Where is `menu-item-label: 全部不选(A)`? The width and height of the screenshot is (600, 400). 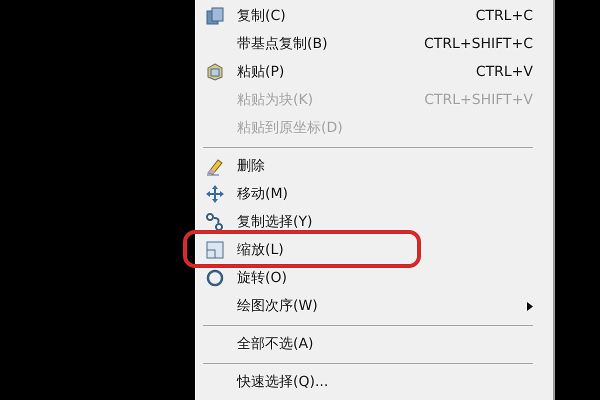
menu-item-label: 全部不选(A) is located at coordinates (275, 344).